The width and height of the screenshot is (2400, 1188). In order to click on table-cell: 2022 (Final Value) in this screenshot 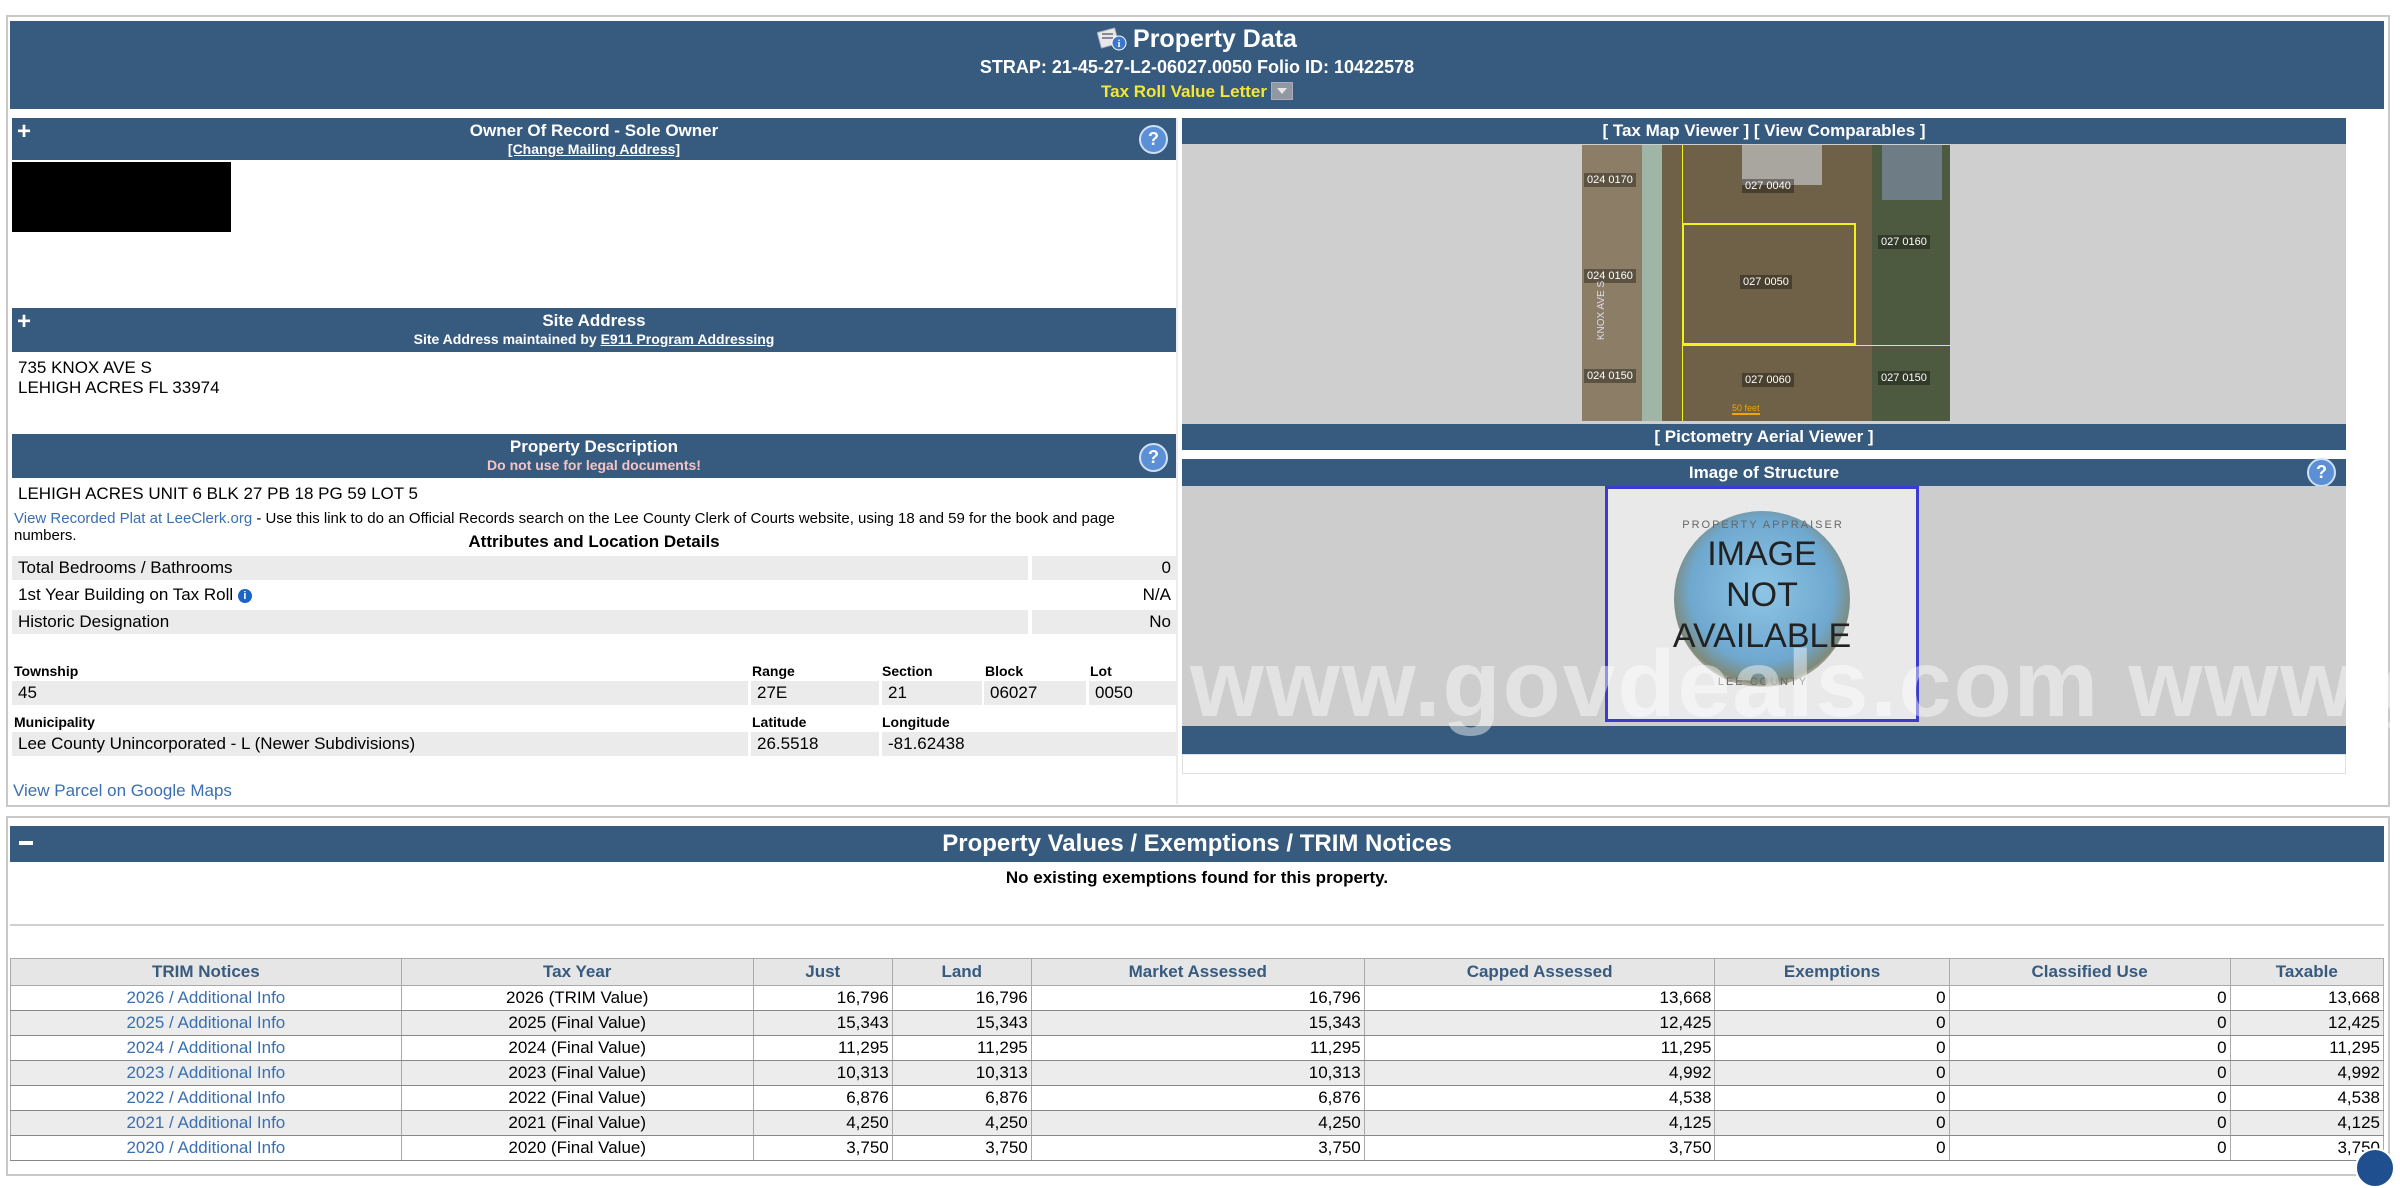, I will do `click(577, 1098)`.